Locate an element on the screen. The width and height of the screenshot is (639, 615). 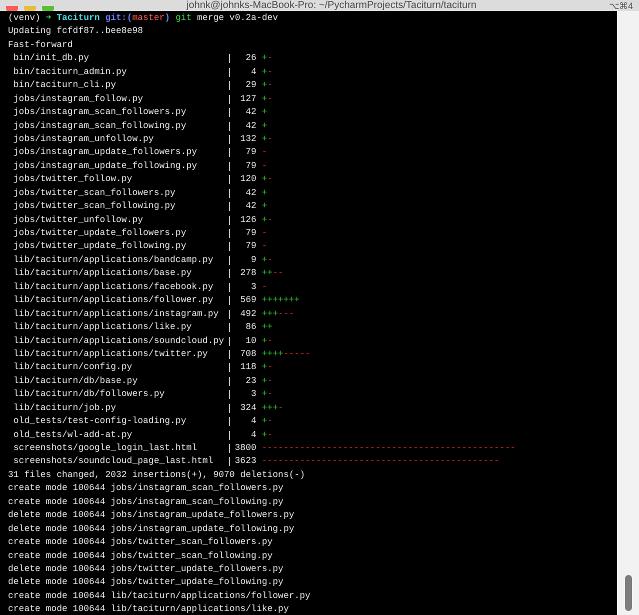
summary-line: 31 files changed, 2032 insertions(+), 9070 deletions(-) is located at coordinates (157, 475).